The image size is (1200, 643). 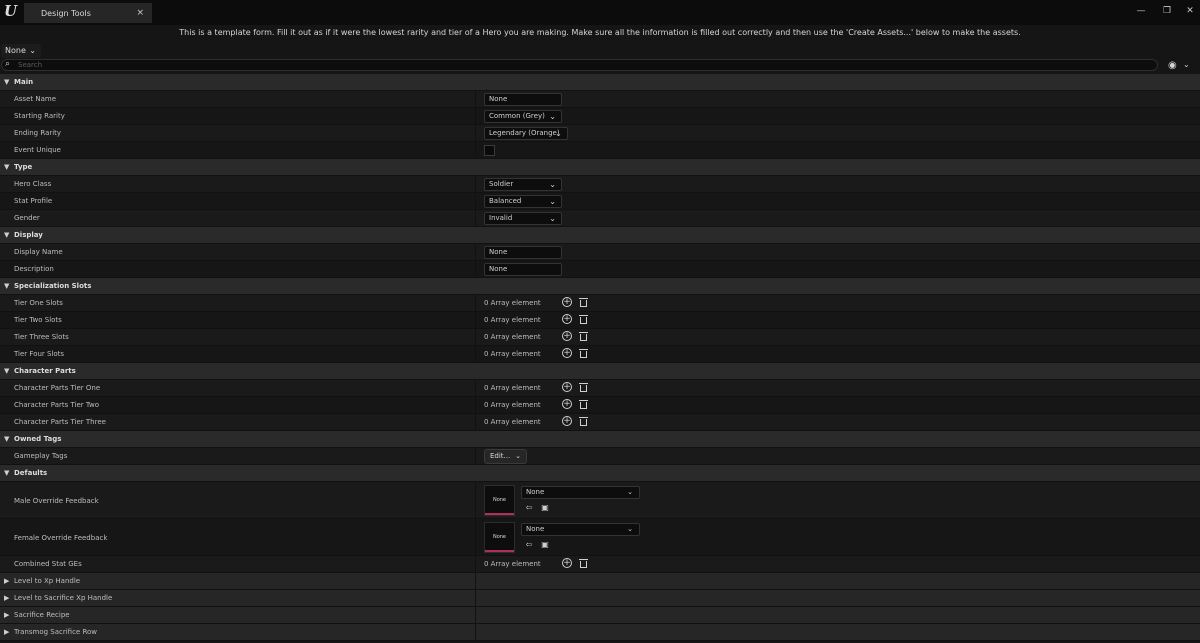 I want to click on property-label: Tier Three Slots, so click(x=41, y=337).